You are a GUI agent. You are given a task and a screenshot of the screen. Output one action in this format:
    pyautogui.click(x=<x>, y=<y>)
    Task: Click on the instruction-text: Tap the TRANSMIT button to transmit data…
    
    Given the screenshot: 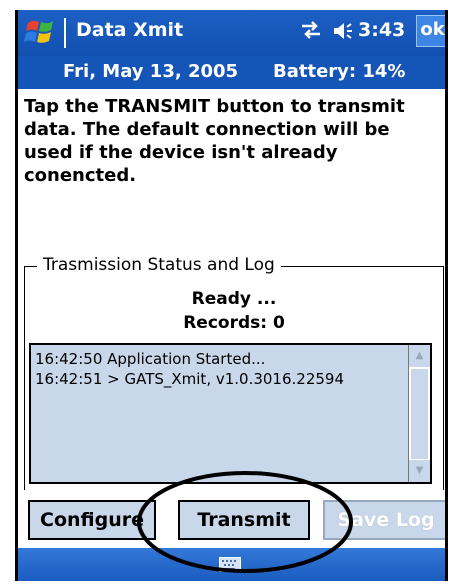 What is the action you would take?
    pyautogui.click(x=214, y=141)
    